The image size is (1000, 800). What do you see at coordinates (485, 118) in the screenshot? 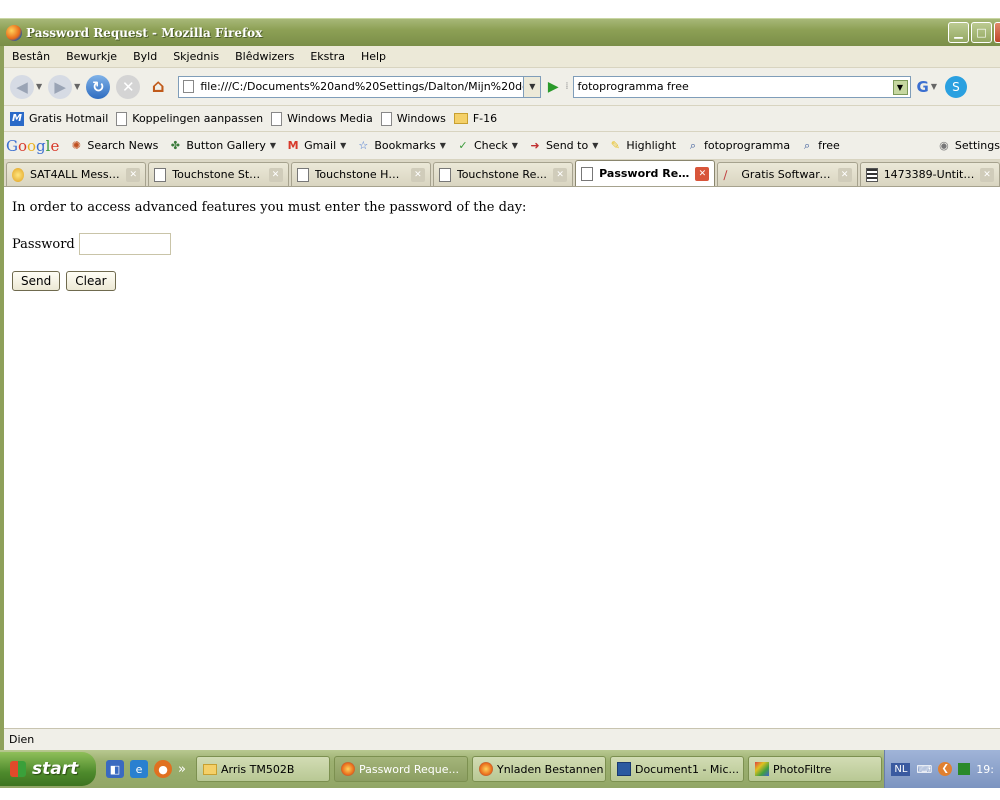
I see `bookmark-label: F-16` at bounding box center [485, 118].